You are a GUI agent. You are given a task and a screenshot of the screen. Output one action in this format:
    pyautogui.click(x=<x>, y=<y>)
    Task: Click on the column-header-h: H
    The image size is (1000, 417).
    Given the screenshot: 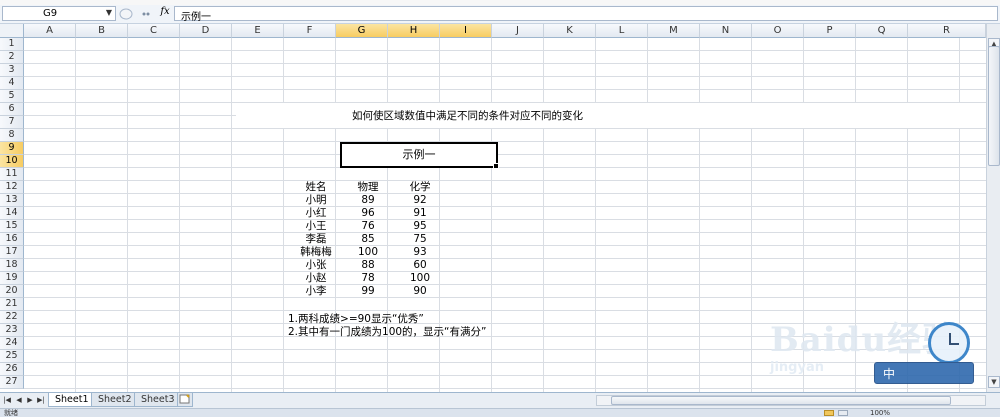 What is the action you would take?
    pyautogui.click(x=414, y=31)
    